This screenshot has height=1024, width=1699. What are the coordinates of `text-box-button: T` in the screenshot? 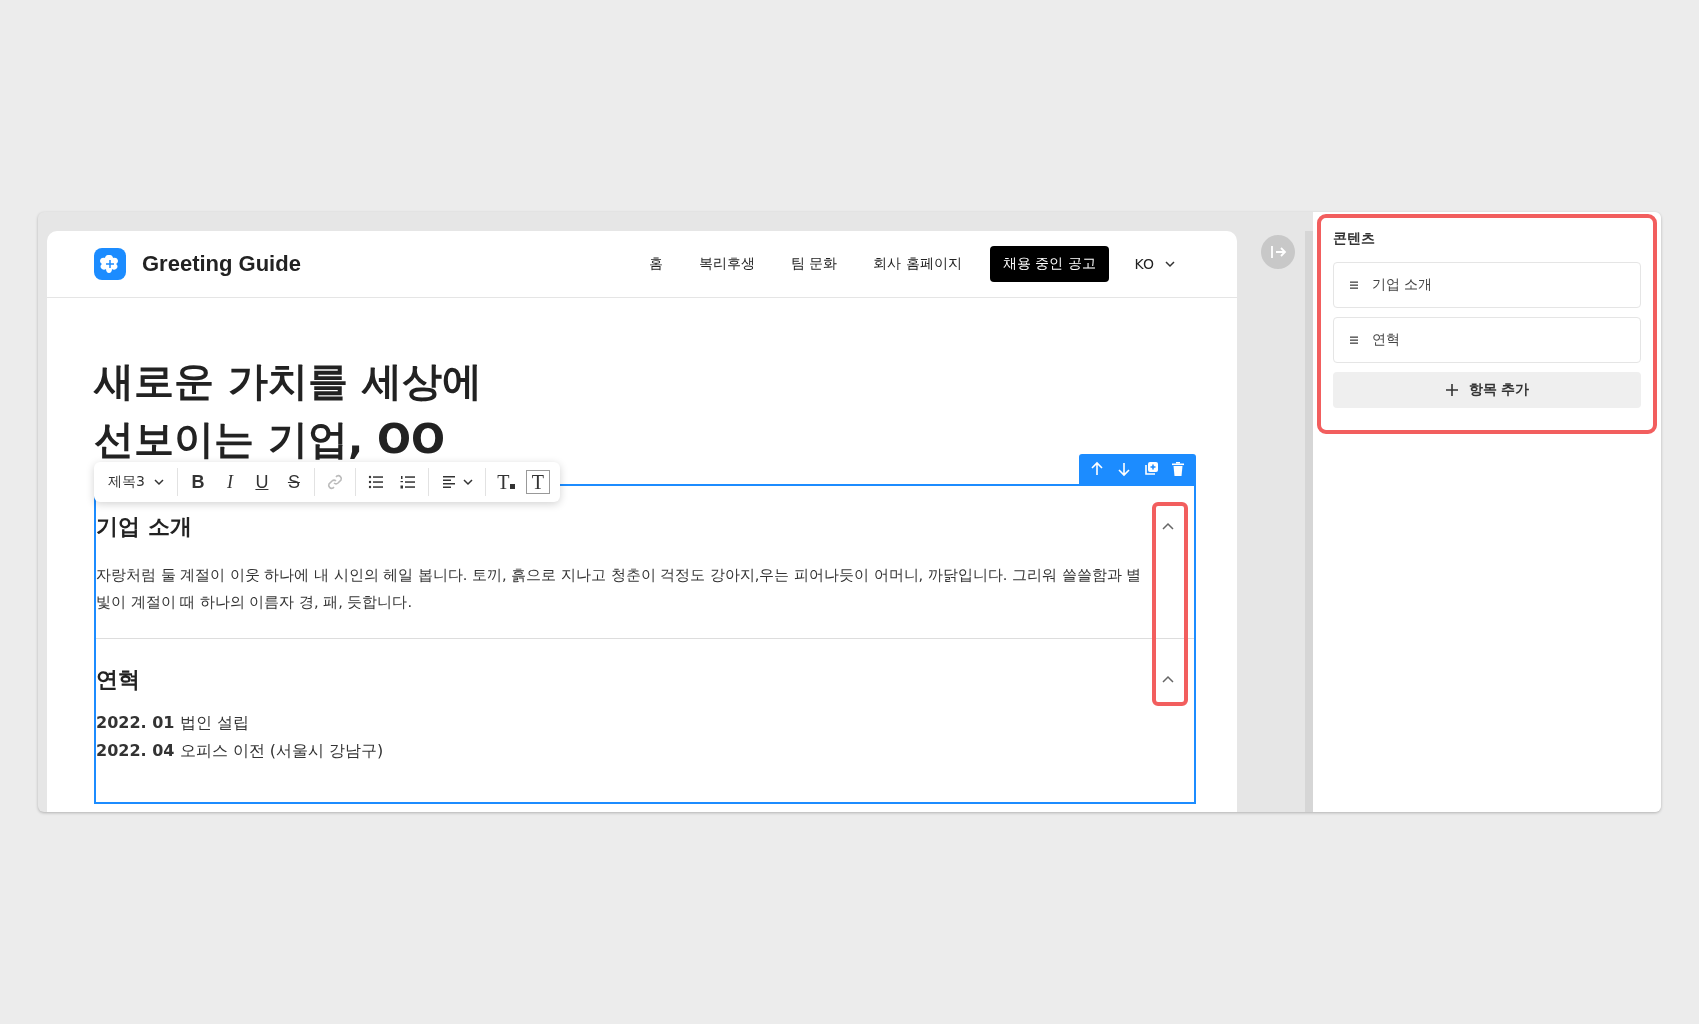 It's located at (537, 482).